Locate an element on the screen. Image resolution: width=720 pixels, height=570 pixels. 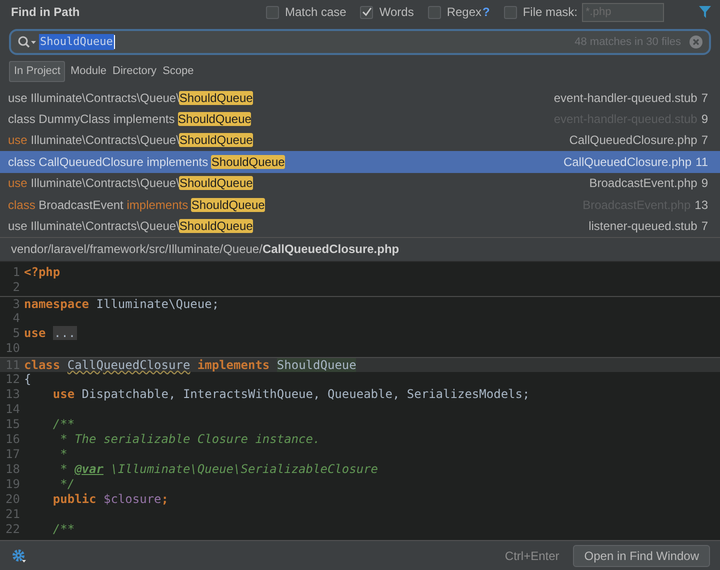
scope-tab: Scope is located at coordinates (178, 71).